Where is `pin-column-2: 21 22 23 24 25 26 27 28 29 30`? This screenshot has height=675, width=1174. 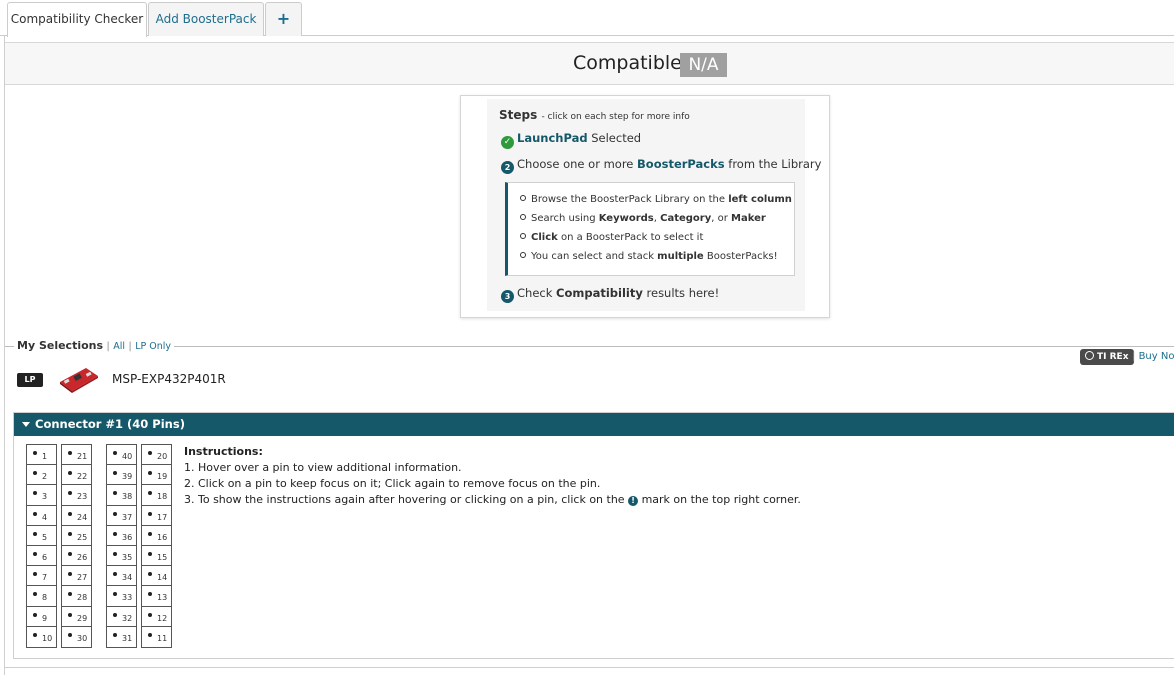 pin-column-2: 21 22 23 24 25 26 27 28 29 30 is located at coordinates (76, 546).